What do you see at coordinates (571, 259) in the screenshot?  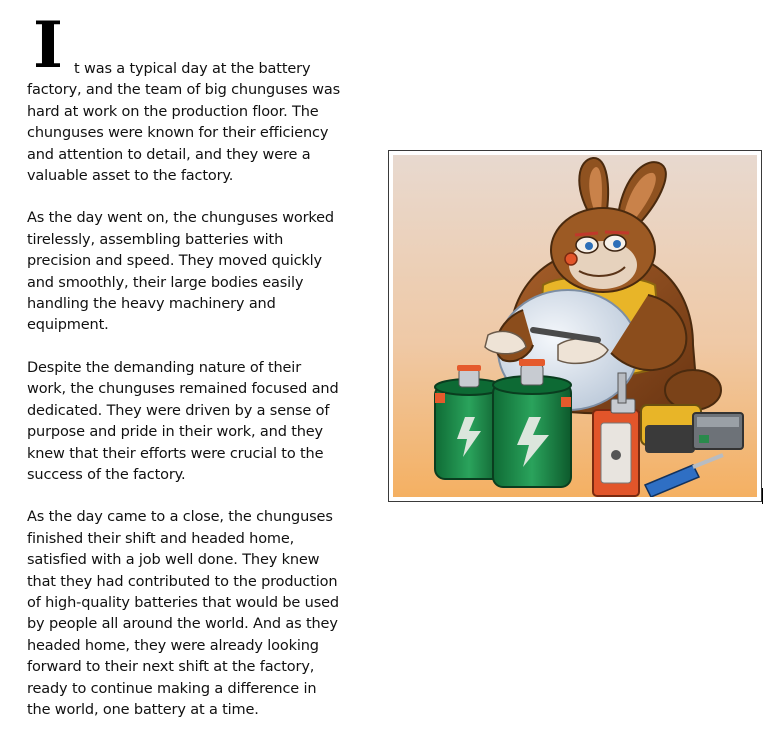 I see `rabbit-nose` at bounding box center [571, 259].